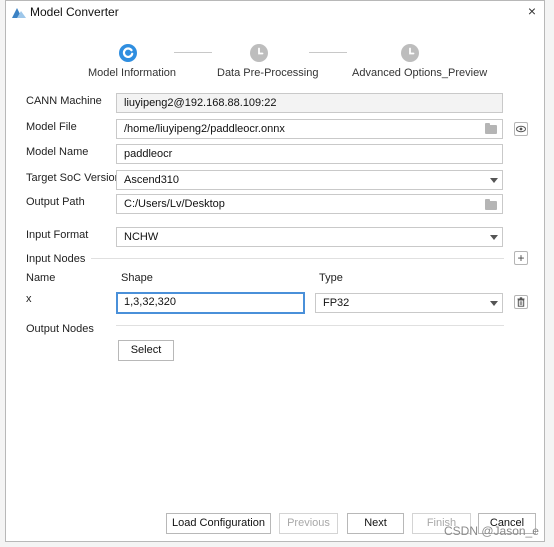 This screenshot has width=554, height=547. I want to click on eye-icon, so click(521, 129).